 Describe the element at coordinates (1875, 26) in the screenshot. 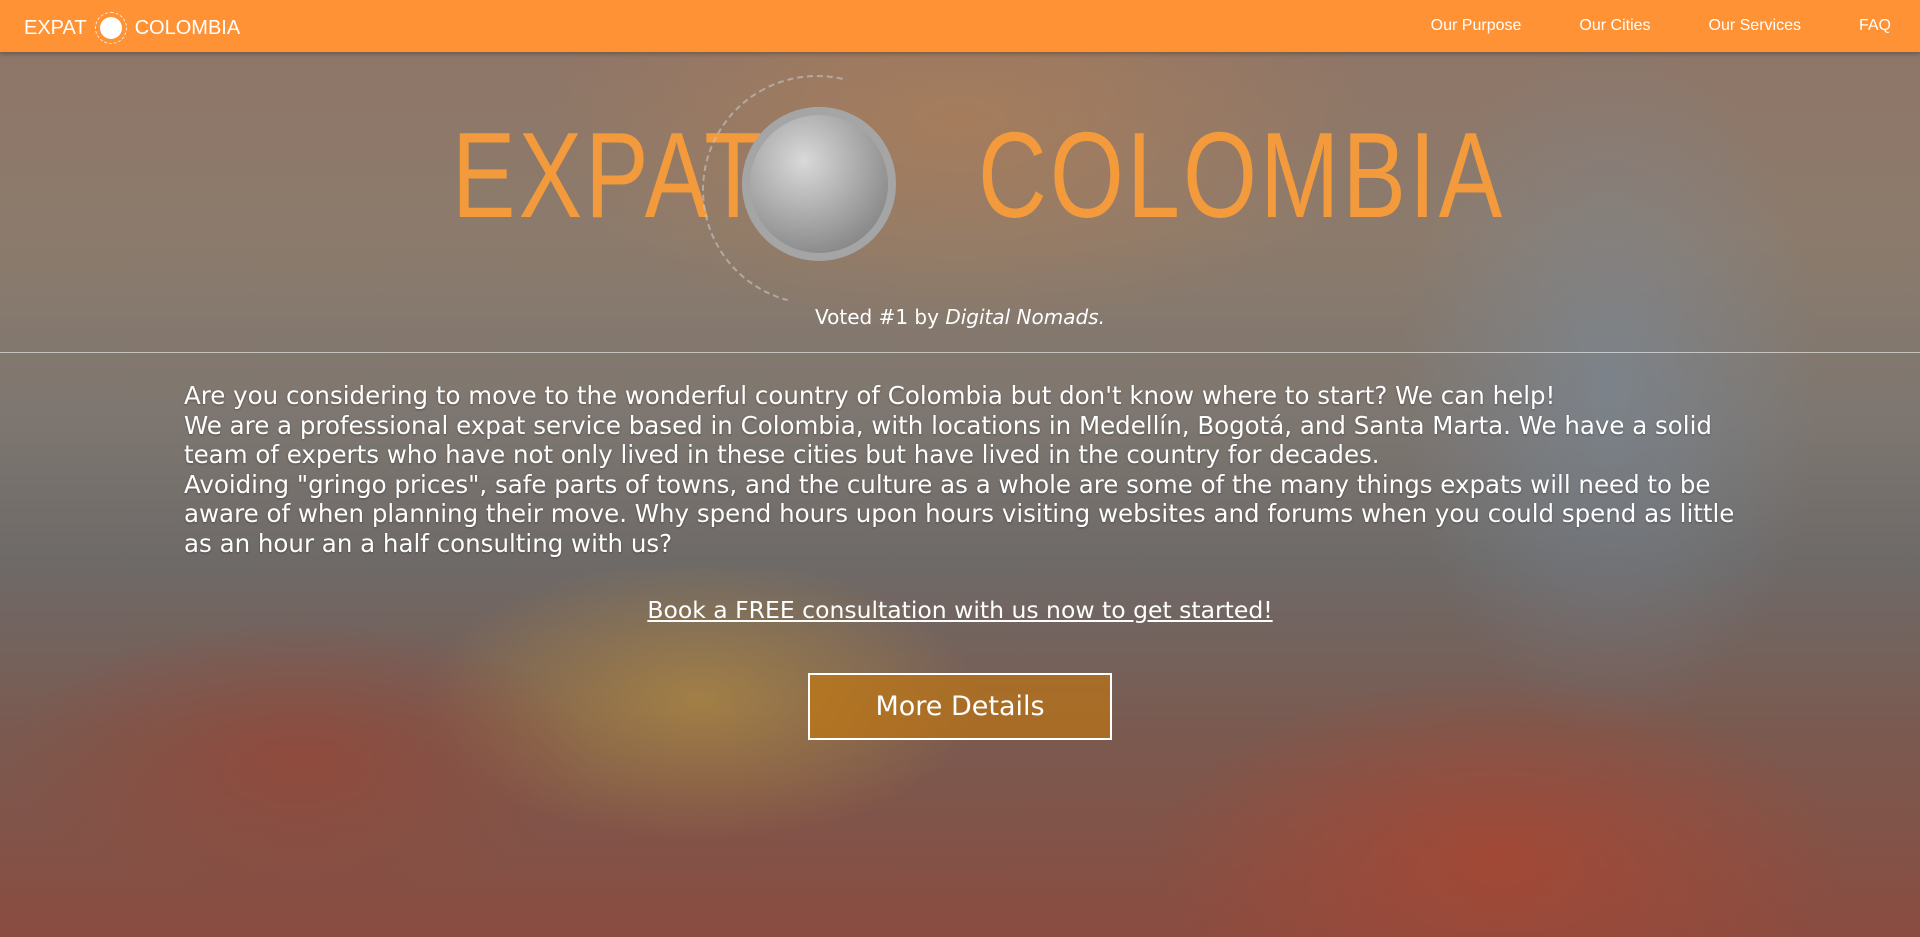

I see `nav-faq: FAQ` at that location.